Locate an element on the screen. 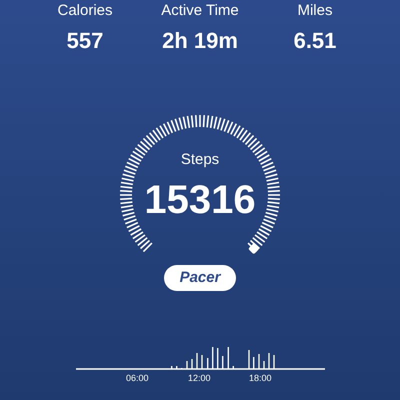 This screenshot has width=400, height=400. steps-label: Steps is located at coordinates (200, 160).